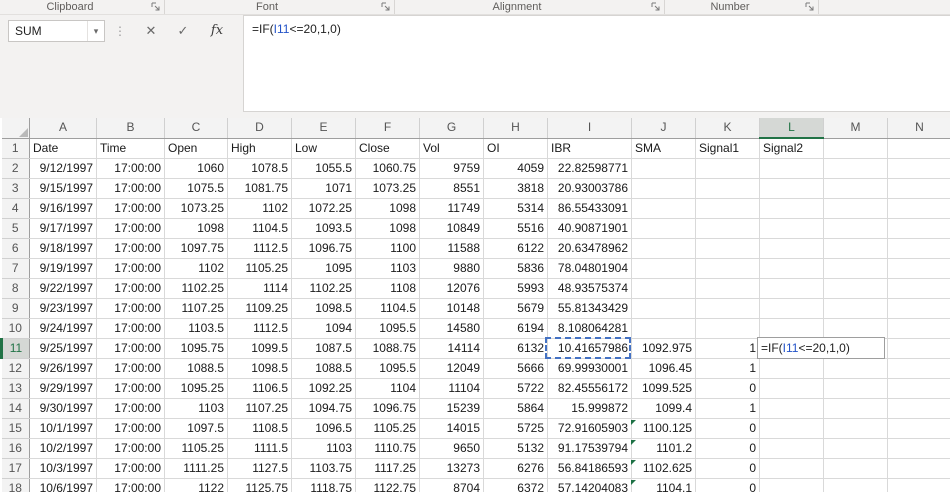 This screenshot has width=950, height=492. Describe the element at coordinates (589, 148) in the screenshot. I see `cell-I1: IBR` at that location.